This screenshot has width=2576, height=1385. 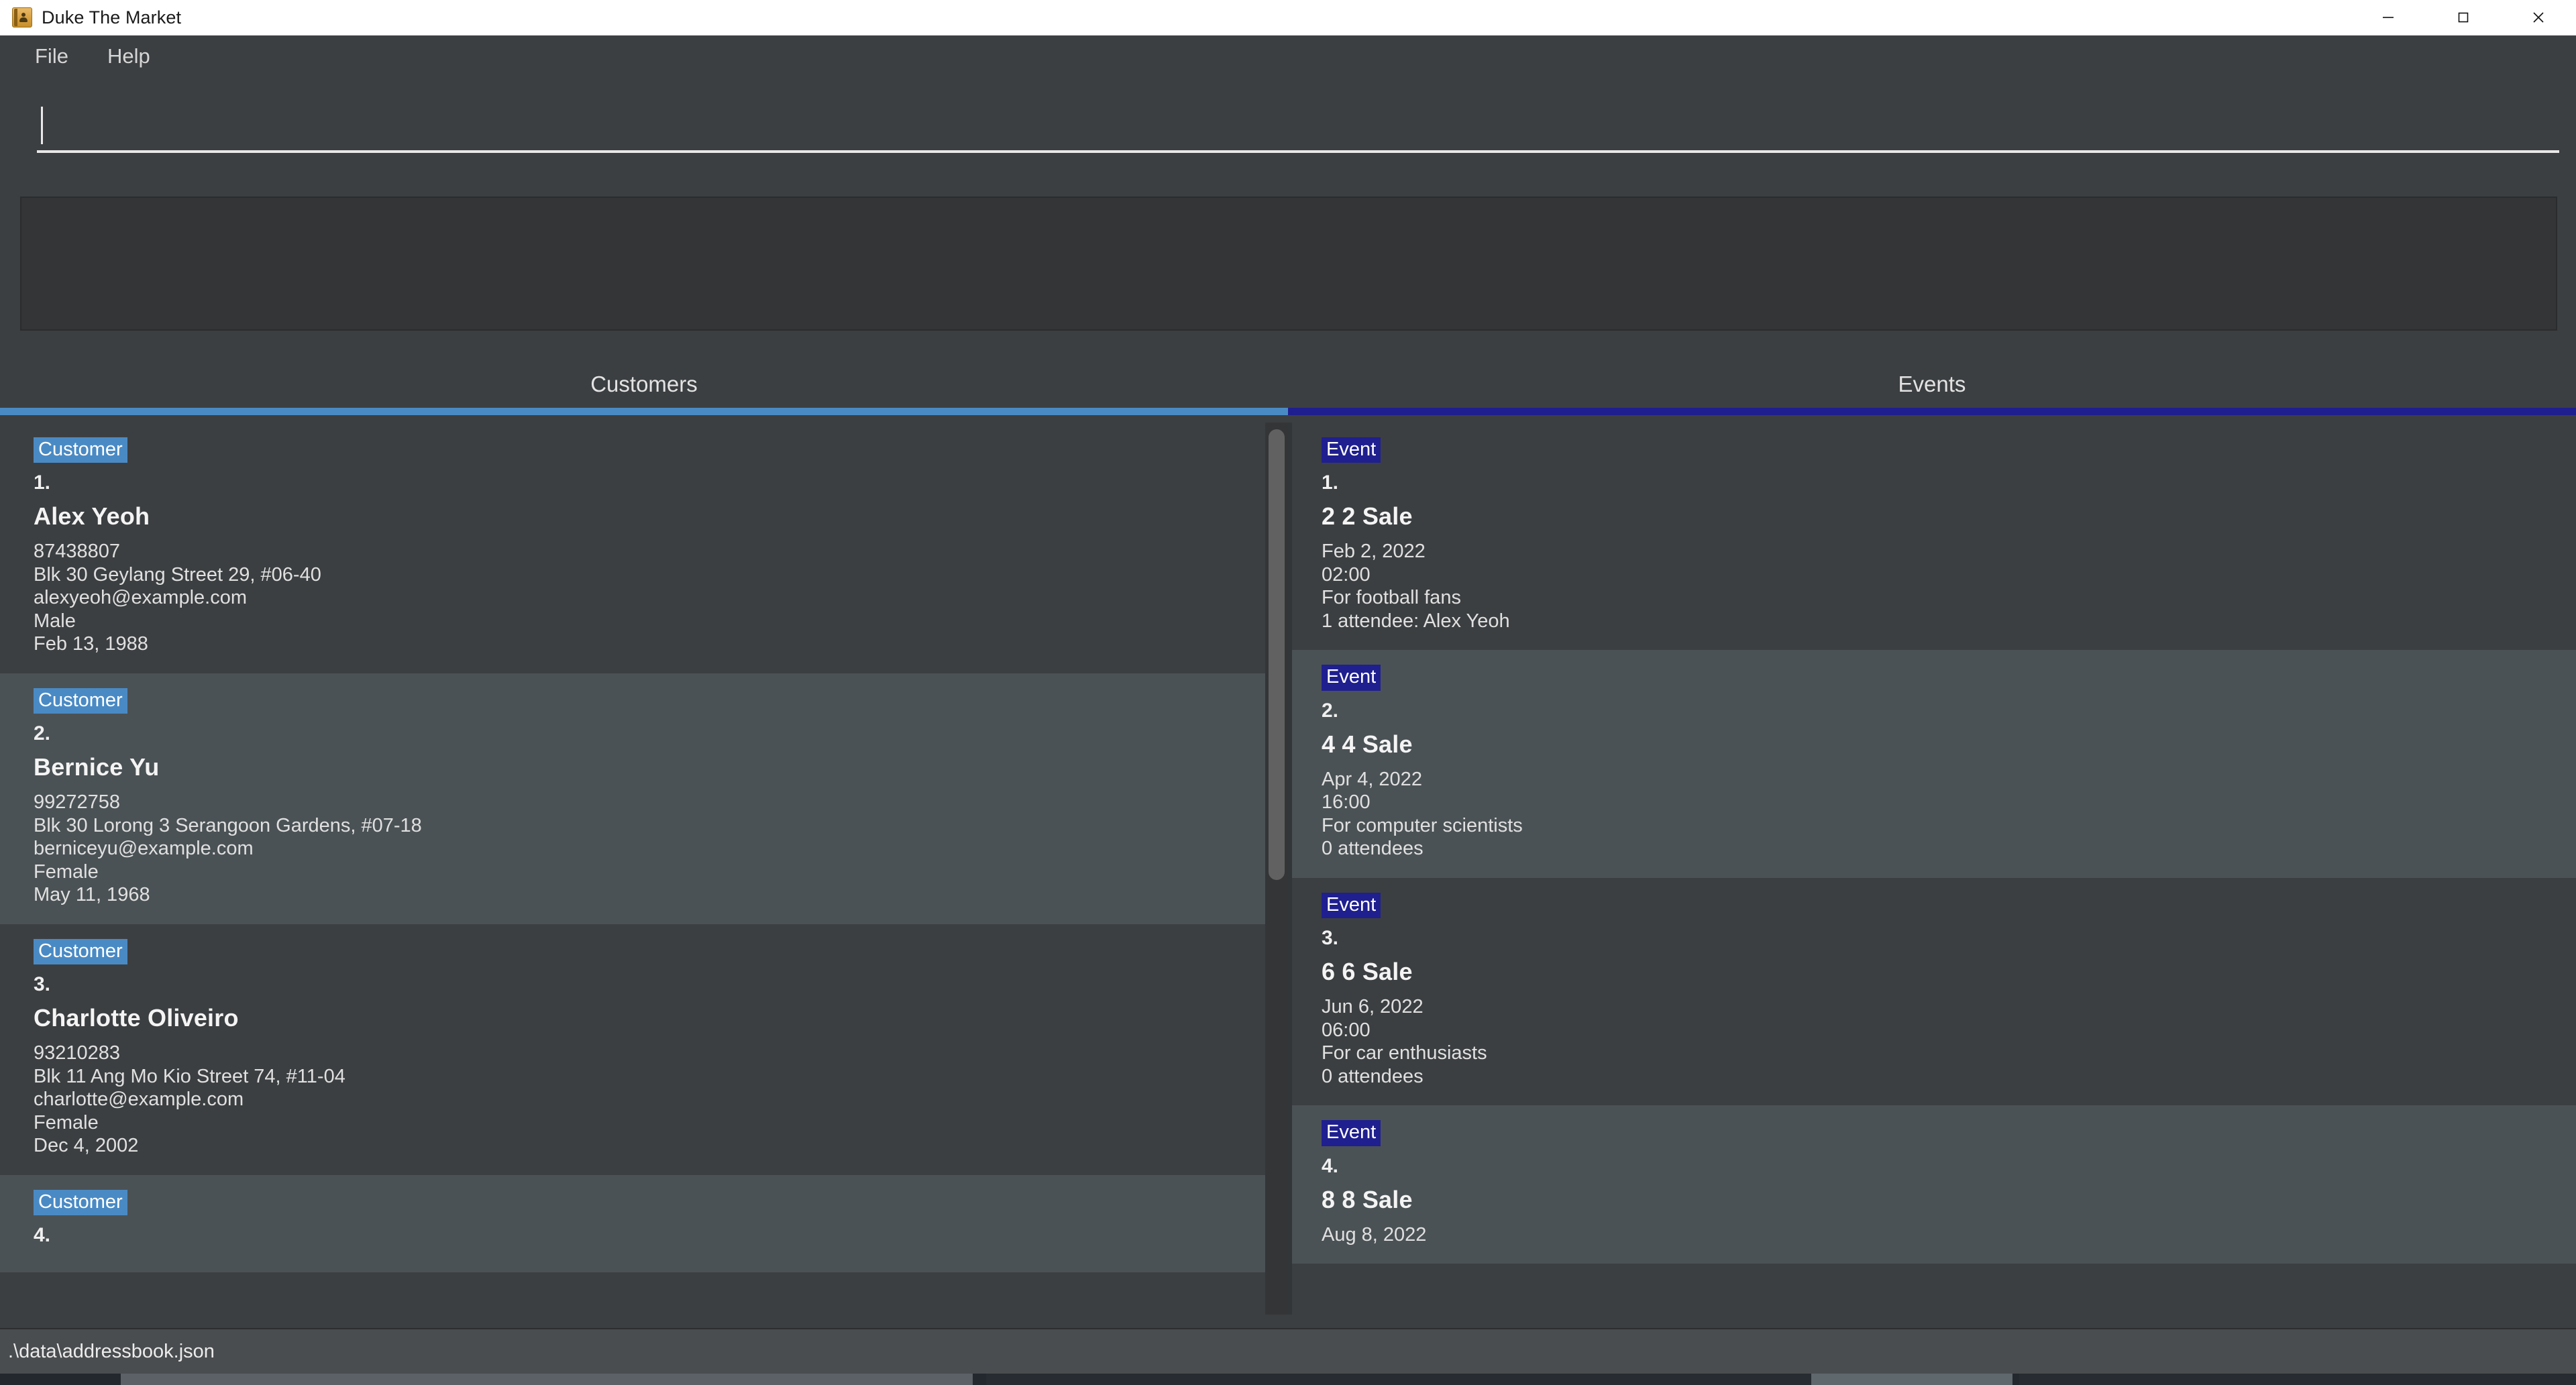 I want to click on result-display-box, so click(x=1288, y=264).